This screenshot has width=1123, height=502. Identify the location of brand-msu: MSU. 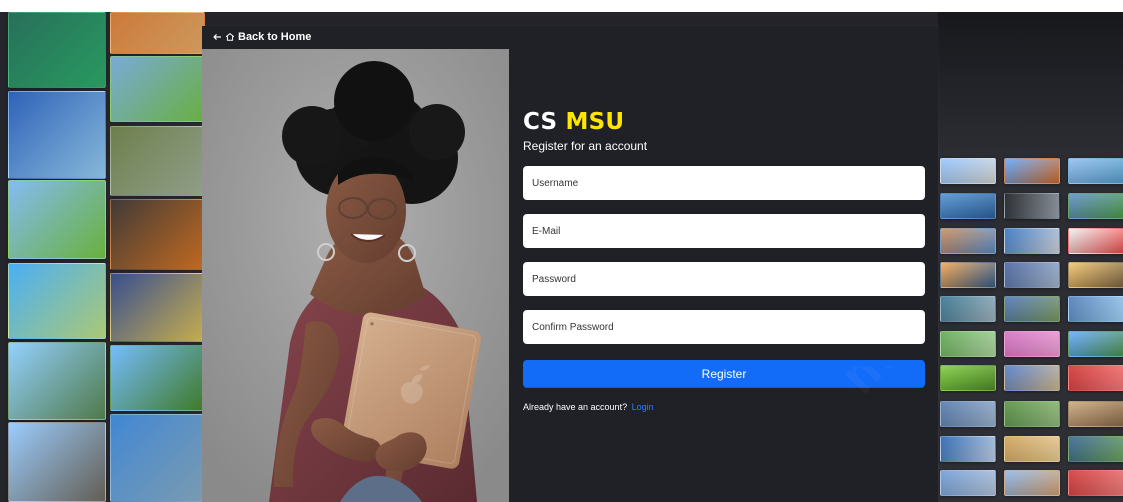
(595, 122).